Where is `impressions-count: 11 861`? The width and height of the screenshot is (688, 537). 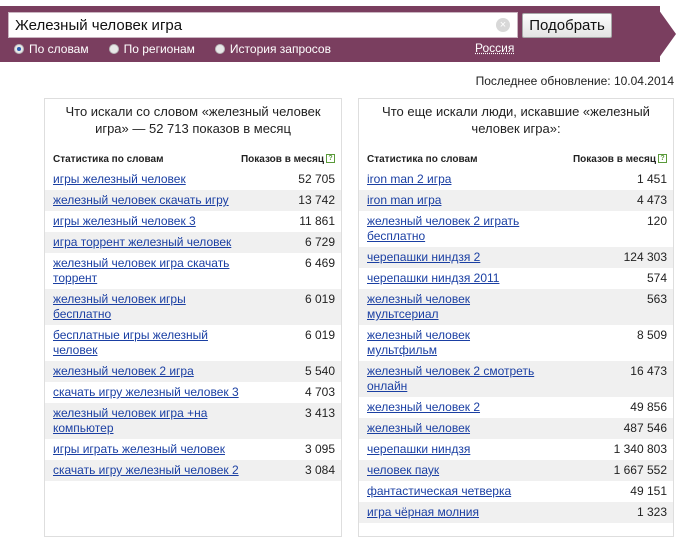 impressions-count: 11 861 is located at coordinates (317, 221).